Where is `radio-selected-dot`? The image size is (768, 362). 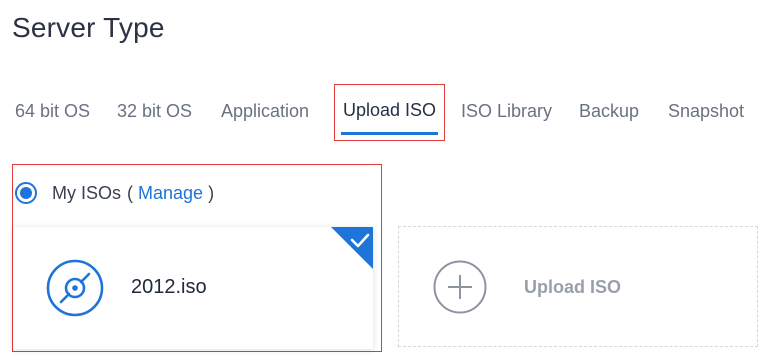 radio-selected-dot is located at coordinates (26, 193).